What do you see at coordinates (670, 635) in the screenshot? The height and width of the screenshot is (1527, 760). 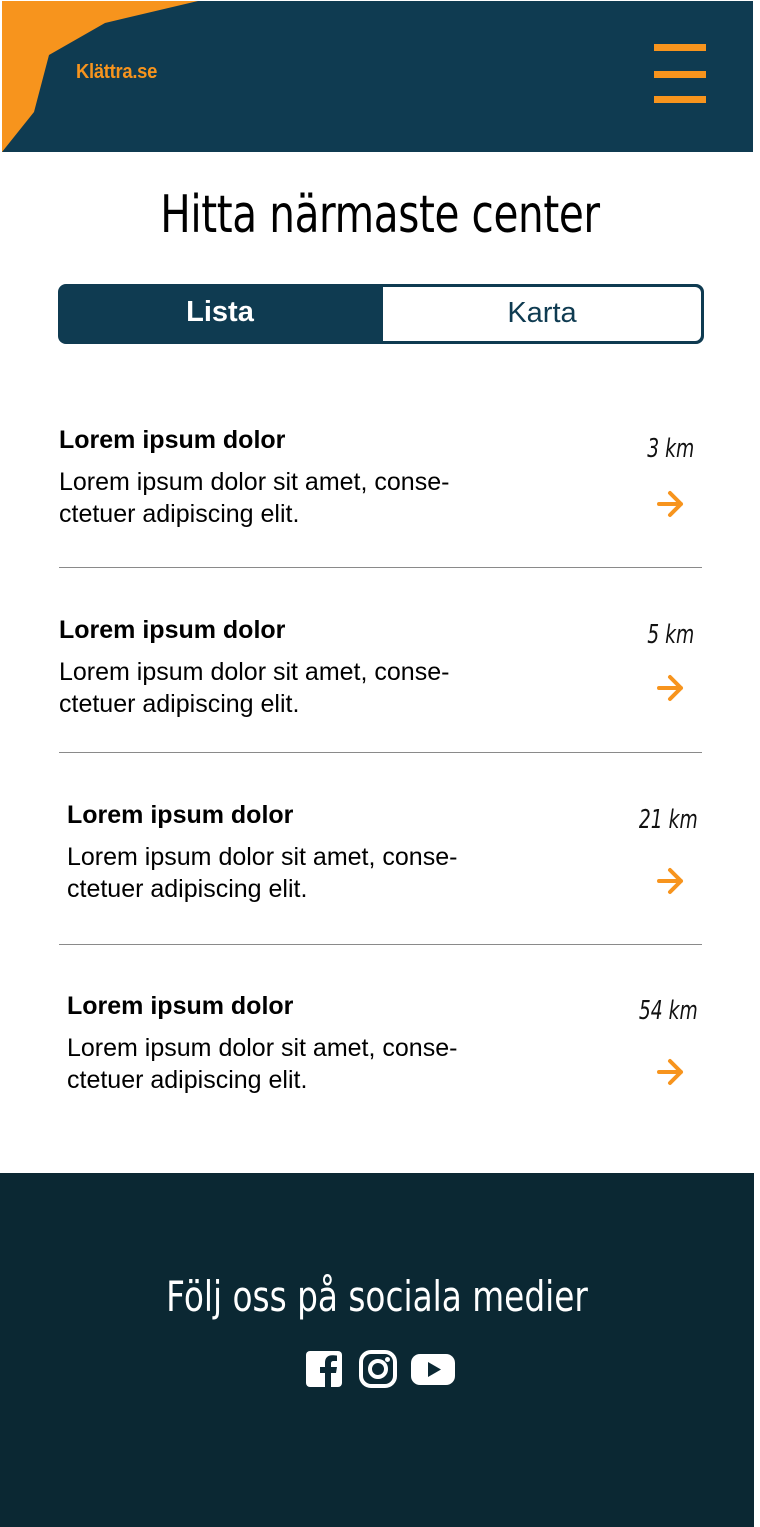 I see `center-distance: 5 km` at bounding box center [670, 635].